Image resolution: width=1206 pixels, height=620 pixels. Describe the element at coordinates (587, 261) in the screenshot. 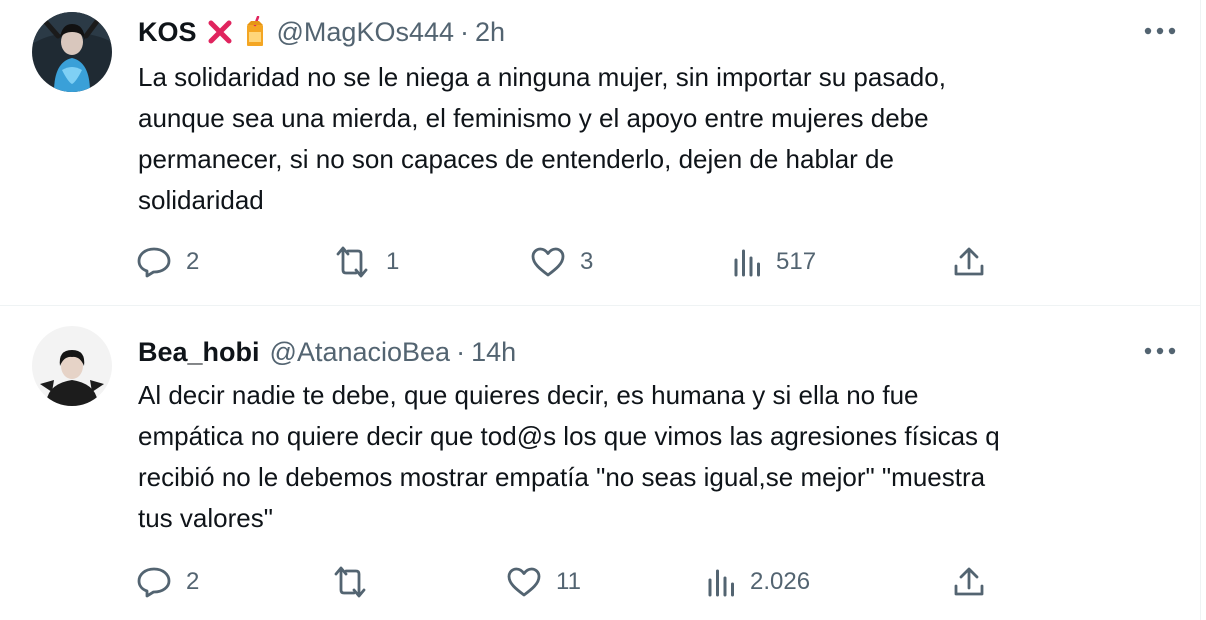

I see `like-count: 3` at that location.